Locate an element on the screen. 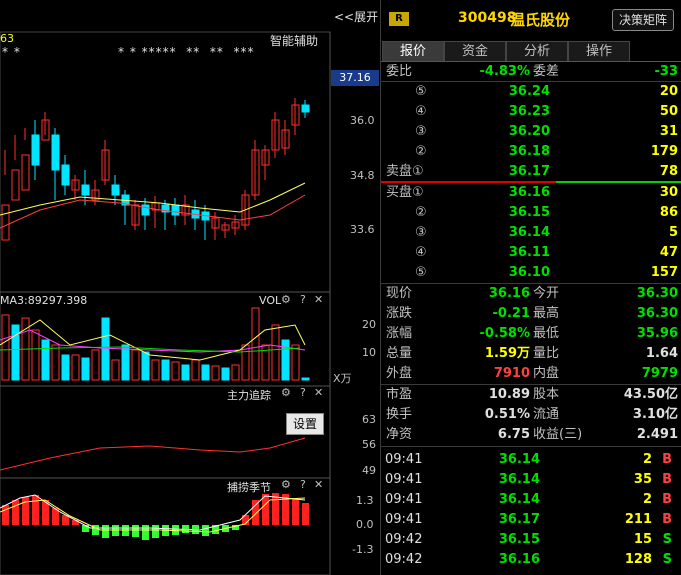  fundamental-row: 换手 0.51% 流通 3.10亿 is located at coordinates (531, 415).